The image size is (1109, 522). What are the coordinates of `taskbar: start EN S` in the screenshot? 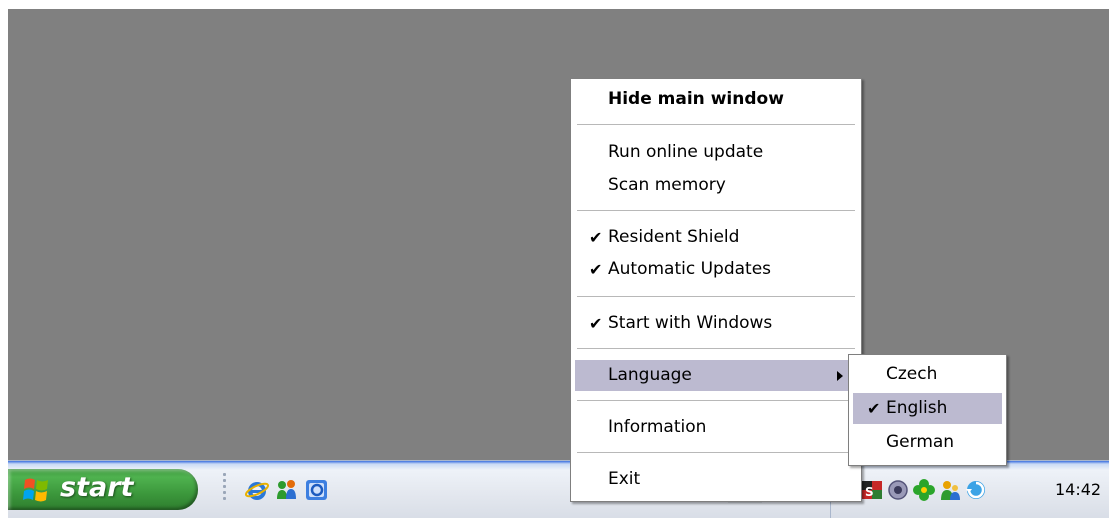 It's located at (558, 489).